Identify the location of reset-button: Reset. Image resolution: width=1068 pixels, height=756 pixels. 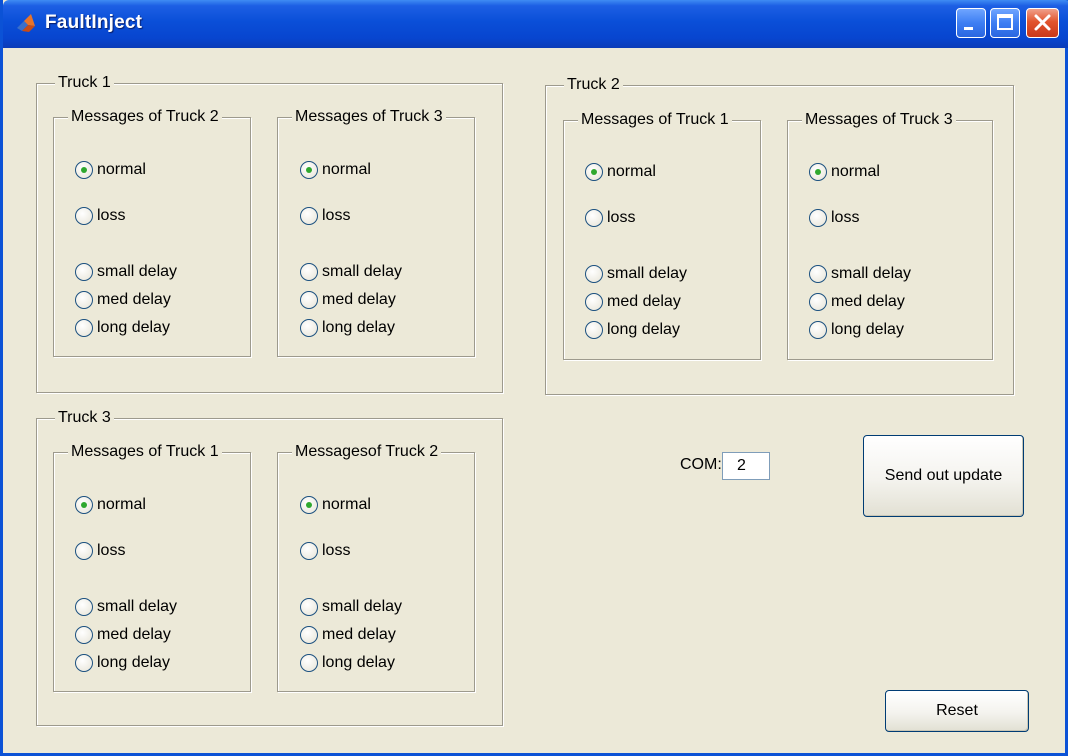
(957, 711).